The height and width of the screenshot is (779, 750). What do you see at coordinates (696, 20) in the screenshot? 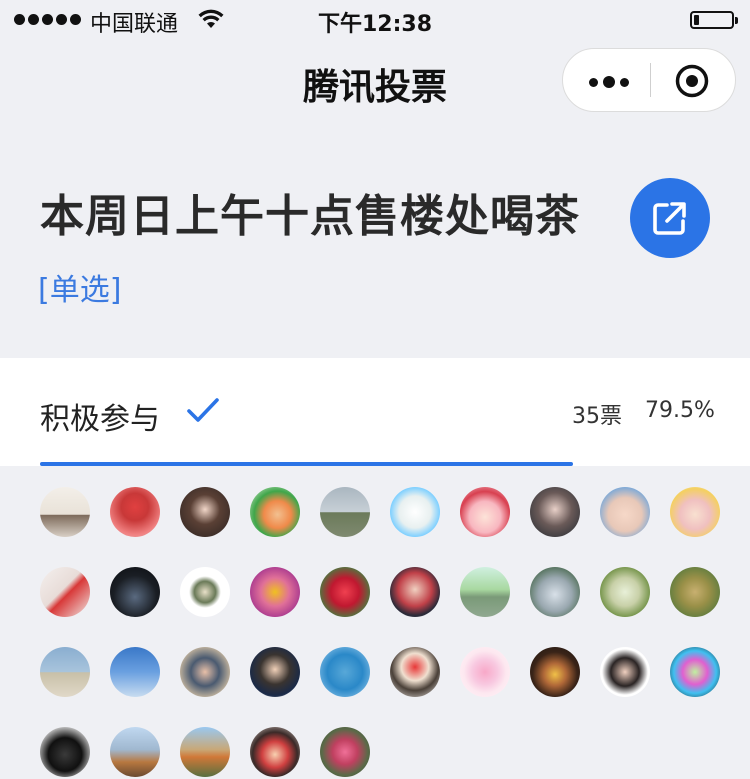
I see `battery-level` at bounding box center [696, 20].